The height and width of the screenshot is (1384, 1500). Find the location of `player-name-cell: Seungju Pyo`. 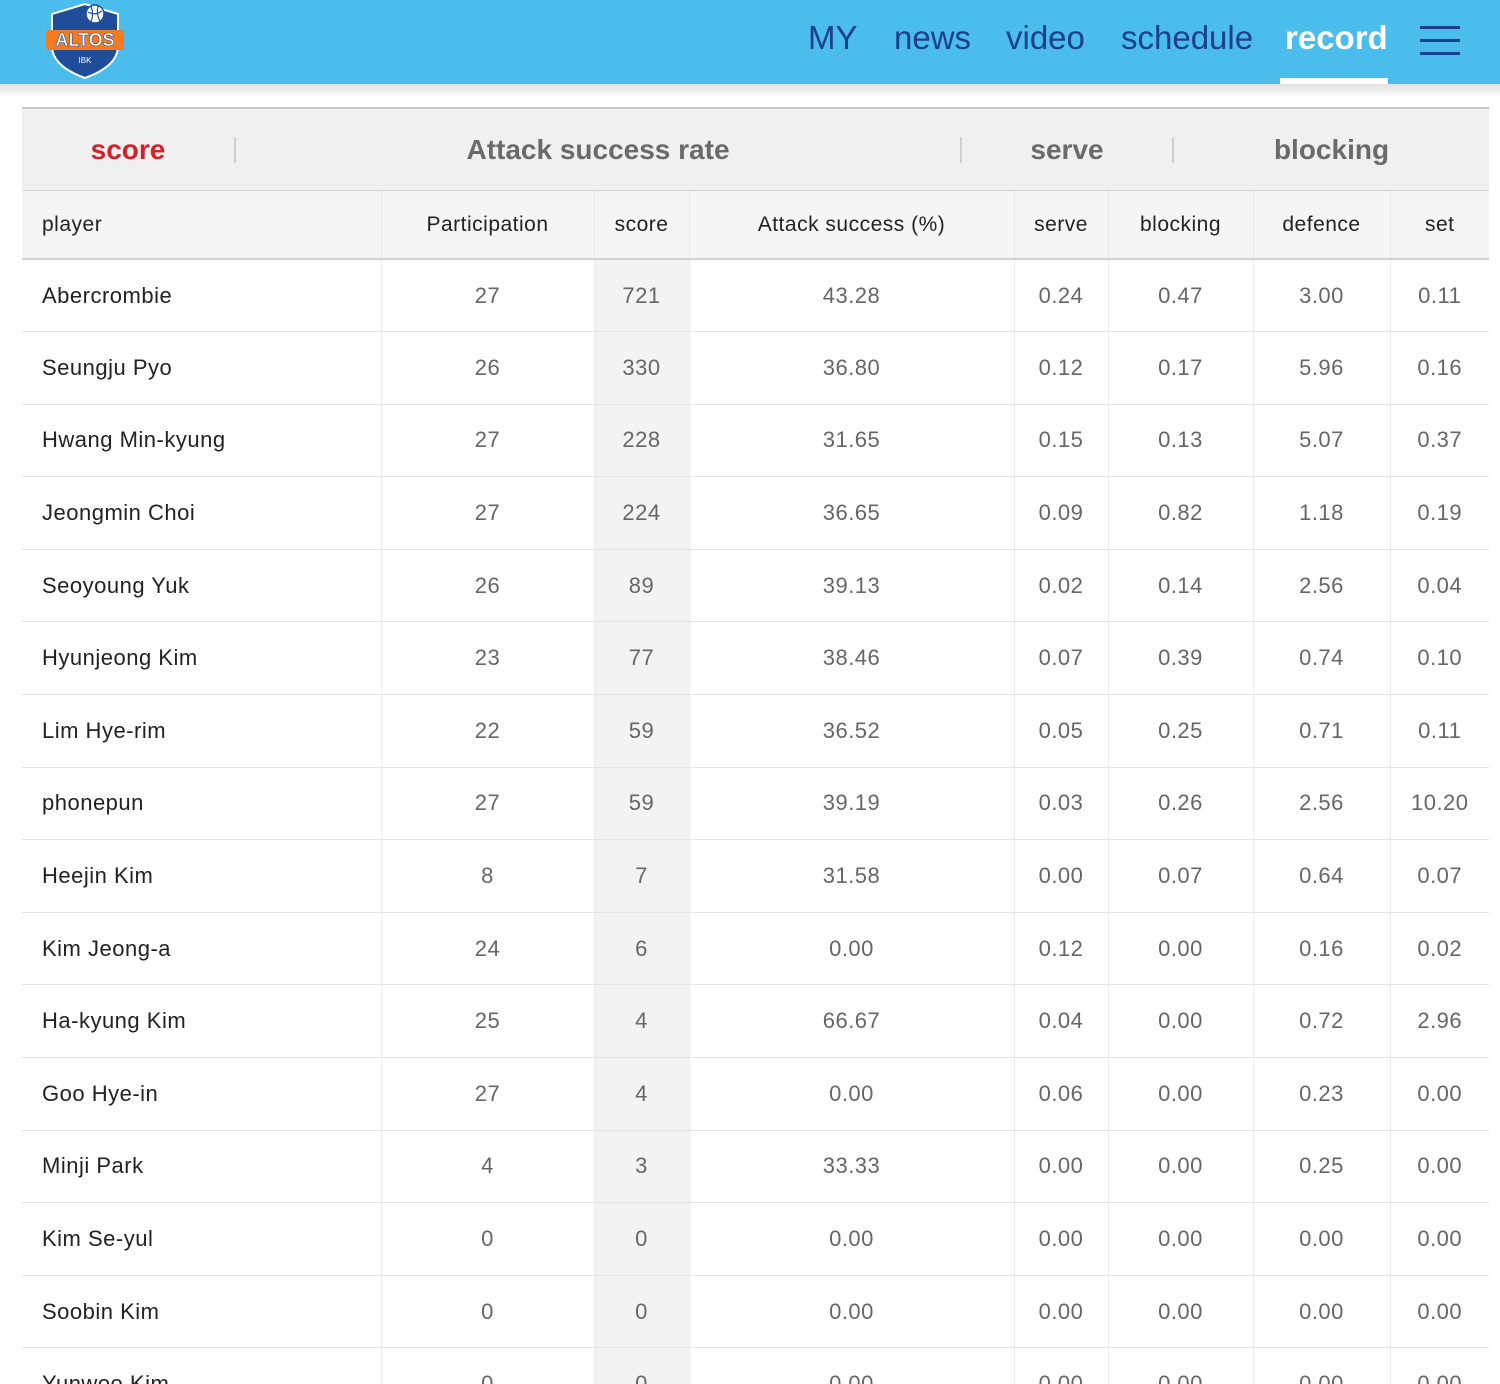

player-name-cell: Seungju Pyo is located at coordinates (202, 368).